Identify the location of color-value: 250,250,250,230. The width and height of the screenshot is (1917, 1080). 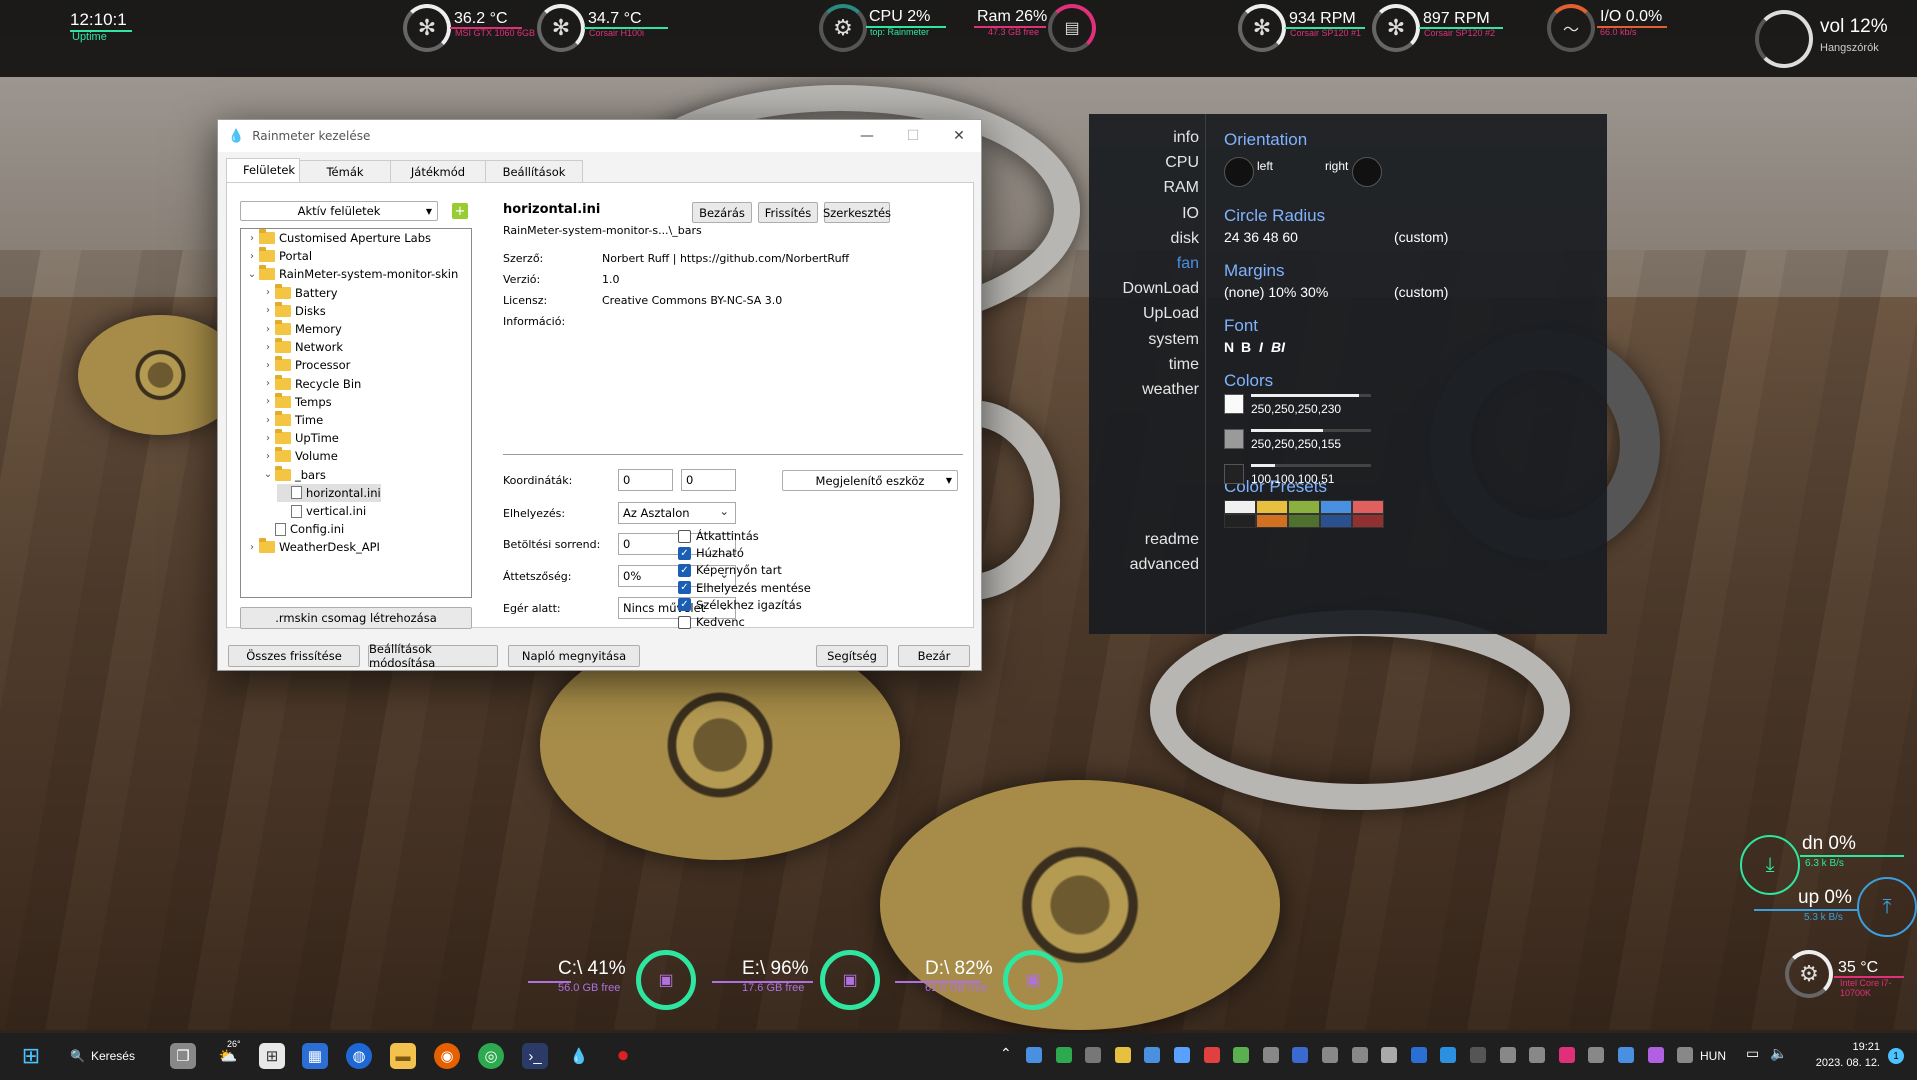
(1296, 409).